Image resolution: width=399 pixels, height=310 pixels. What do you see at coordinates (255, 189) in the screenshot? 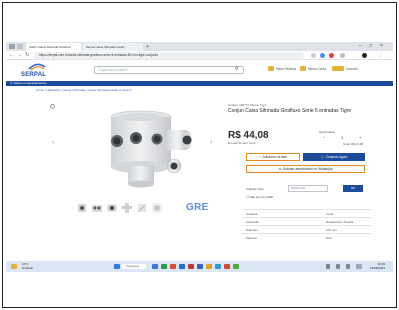
I see `shipping-label: Calcular frete:` at bounding box center [255, 189].